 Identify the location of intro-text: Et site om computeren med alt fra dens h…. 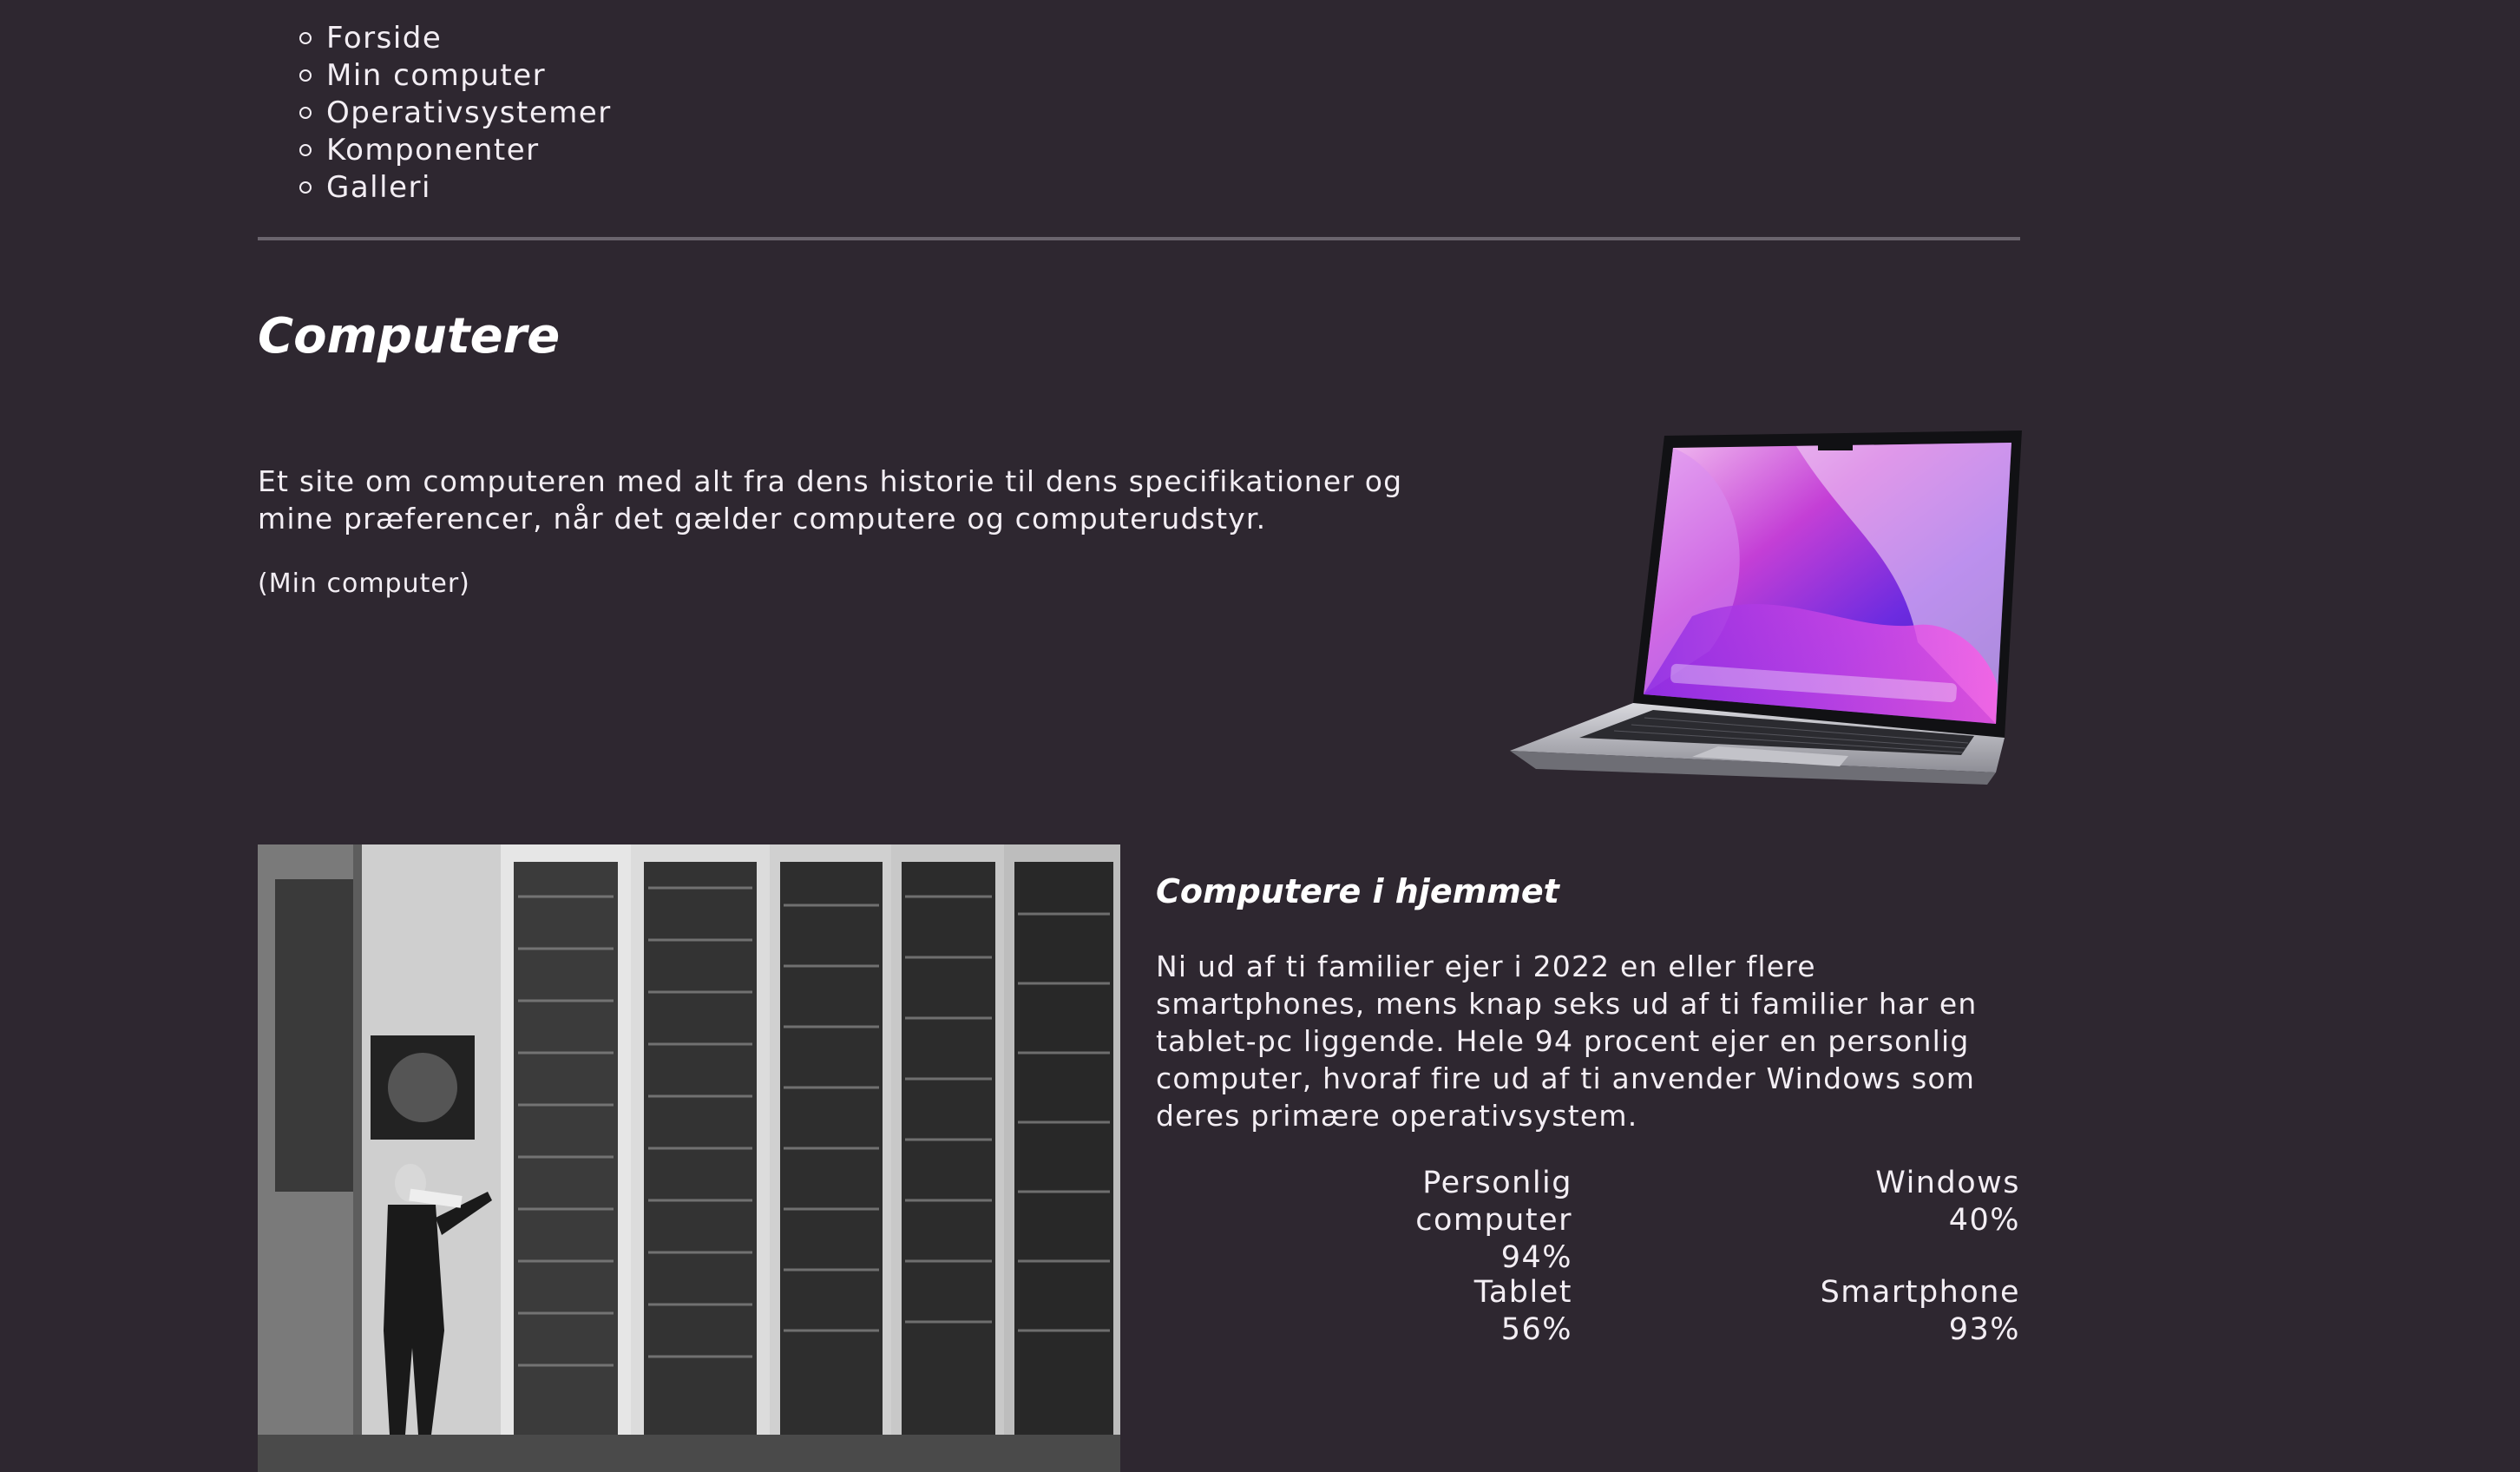
(830, 500).